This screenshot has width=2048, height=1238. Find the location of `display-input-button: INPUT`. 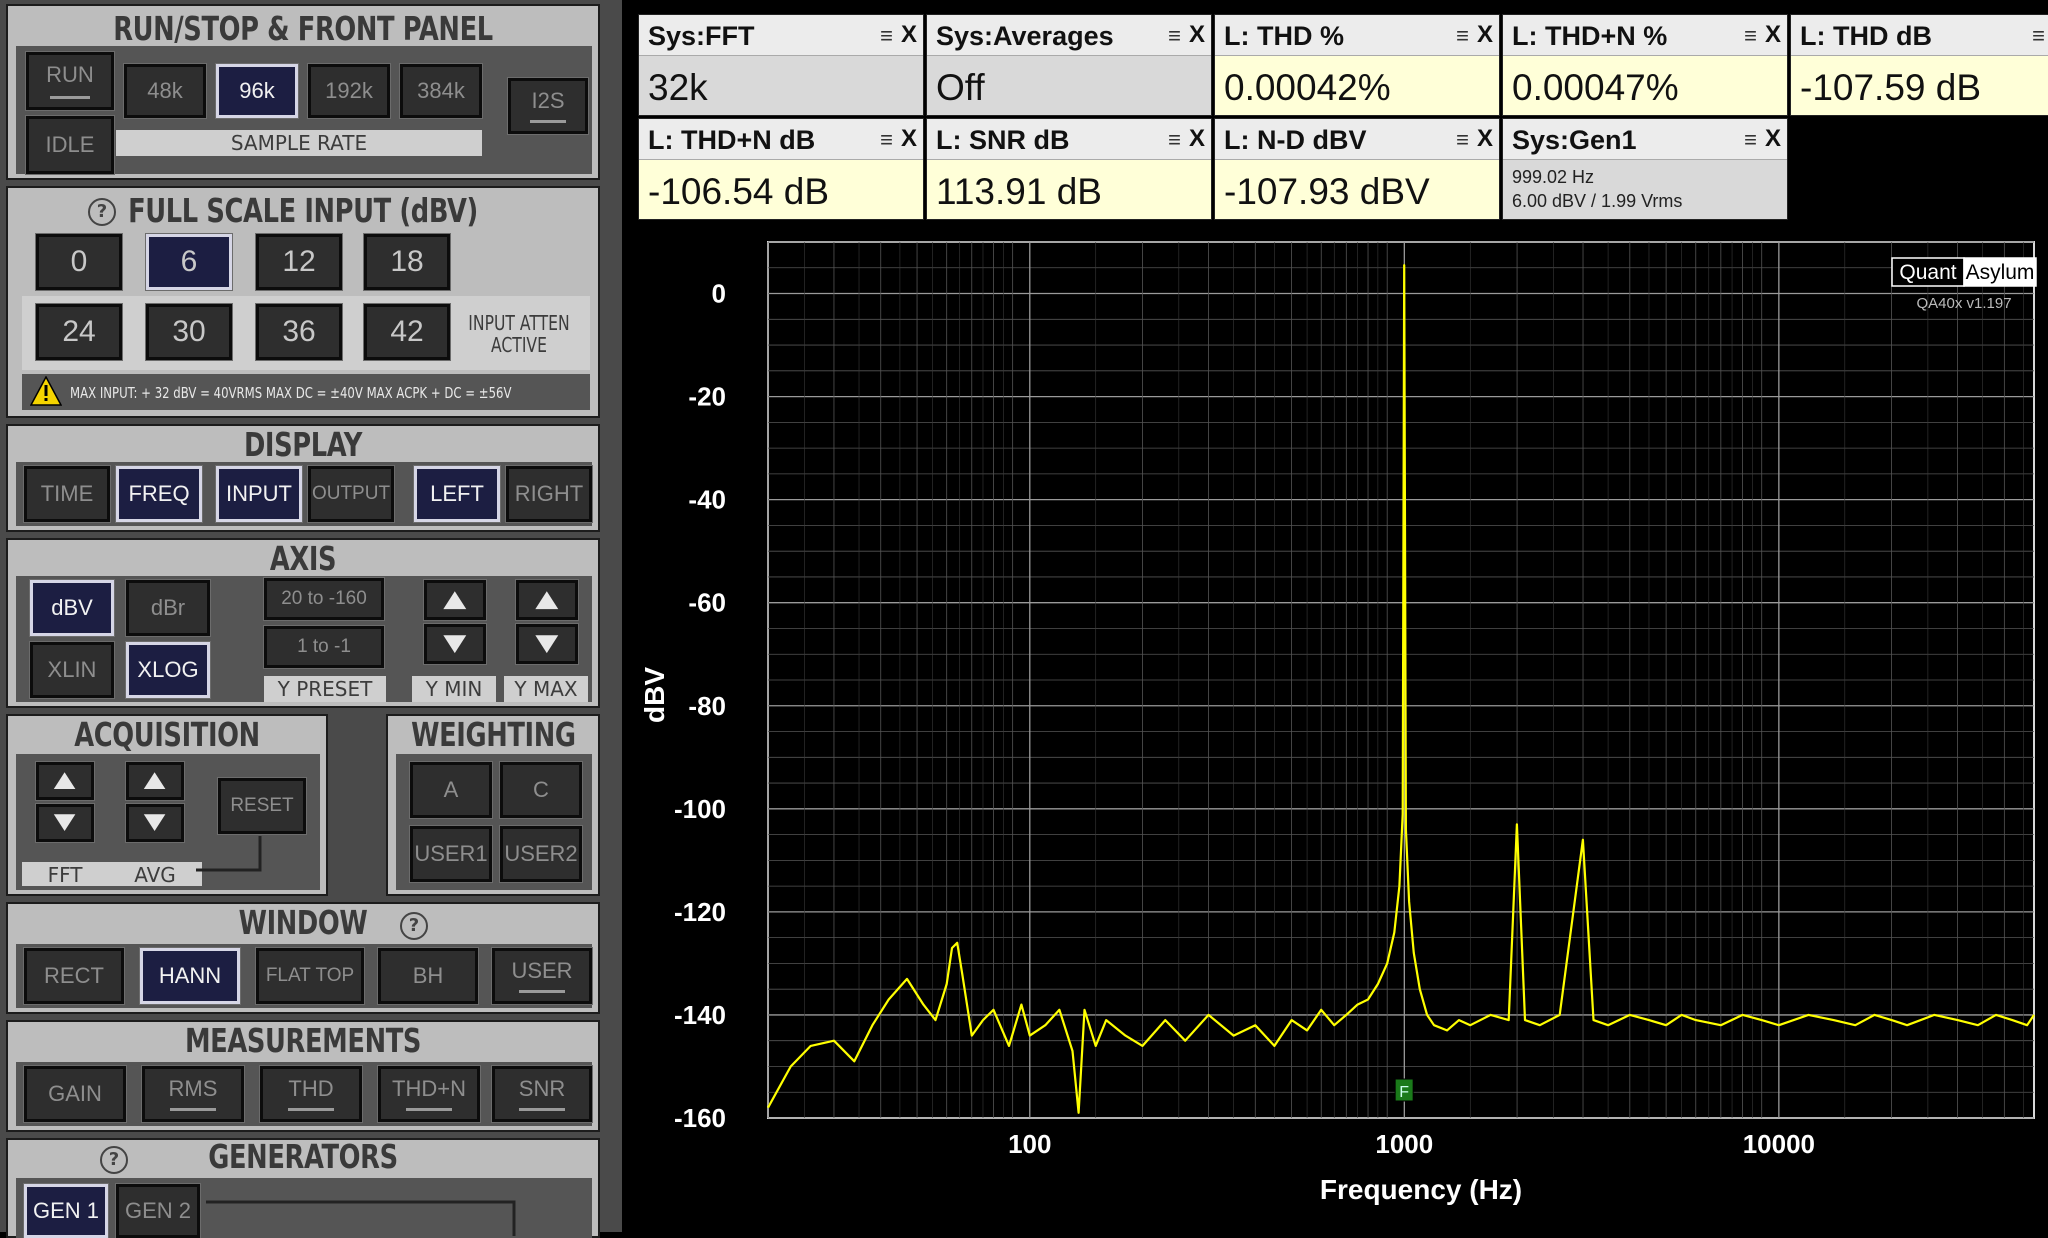

display-input-button: INPUT is located at coordinates (259, 494).